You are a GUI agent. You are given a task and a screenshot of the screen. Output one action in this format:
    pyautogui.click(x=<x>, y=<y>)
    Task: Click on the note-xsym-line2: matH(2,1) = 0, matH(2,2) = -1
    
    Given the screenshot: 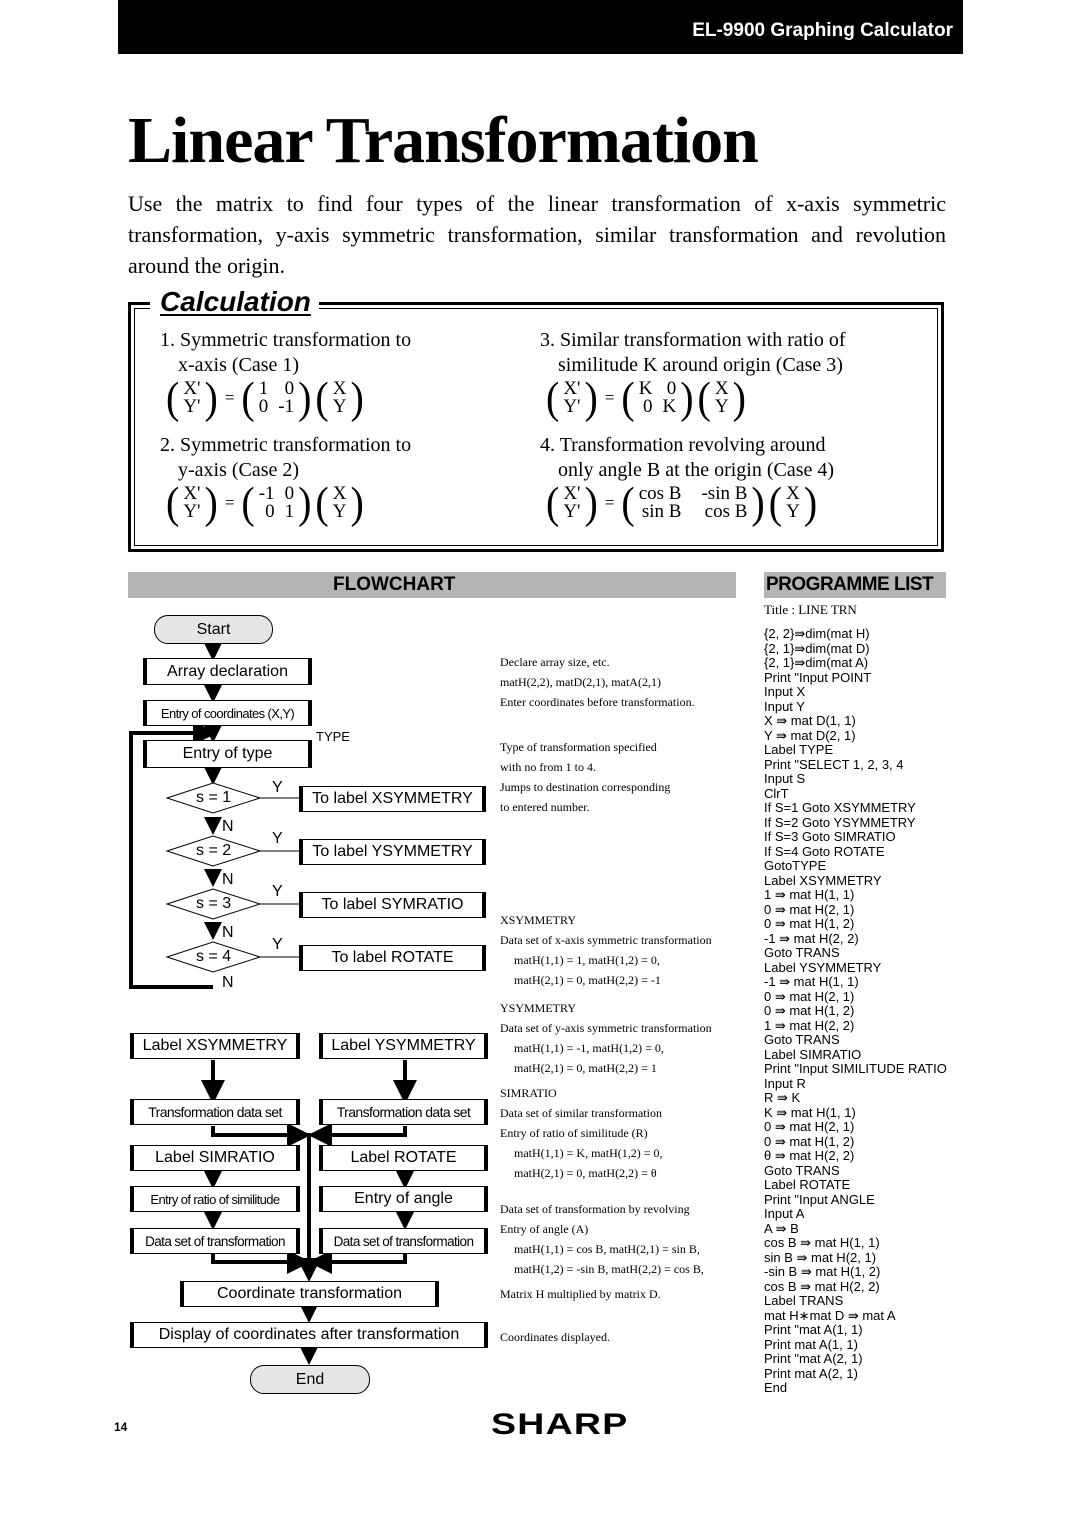 What is the action you would take?
    pyautogui.click(x=587, y=980)
    